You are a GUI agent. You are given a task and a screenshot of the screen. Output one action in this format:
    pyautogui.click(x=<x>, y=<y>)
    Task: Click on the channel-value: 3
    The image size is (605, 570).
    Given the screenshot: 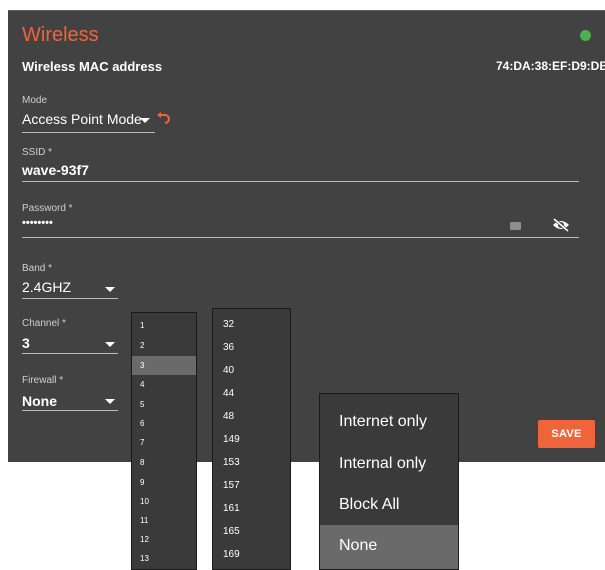 What is the action you would take?
    pyautogui.click(x=26, y=343)
    